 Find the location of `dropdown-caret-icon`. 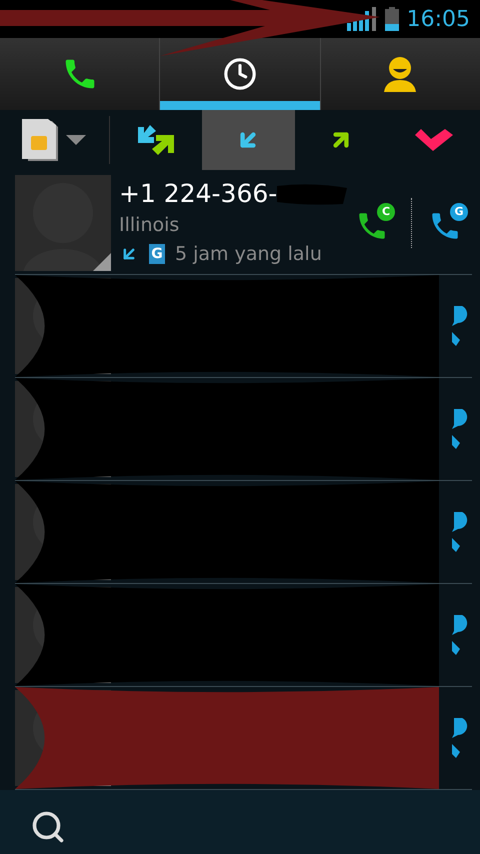

dropdown-caret-icon is located at coordinates (76, 140).